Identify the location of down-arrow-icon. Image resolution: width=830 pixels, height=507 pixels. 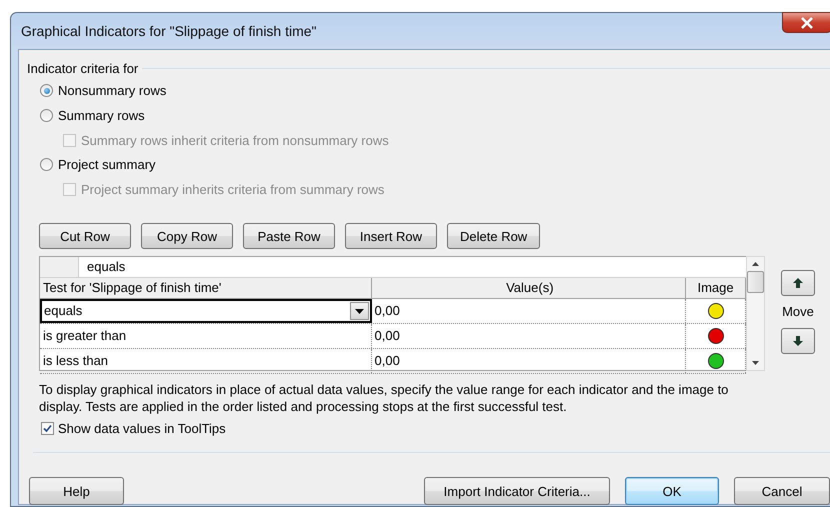
(798, 341).